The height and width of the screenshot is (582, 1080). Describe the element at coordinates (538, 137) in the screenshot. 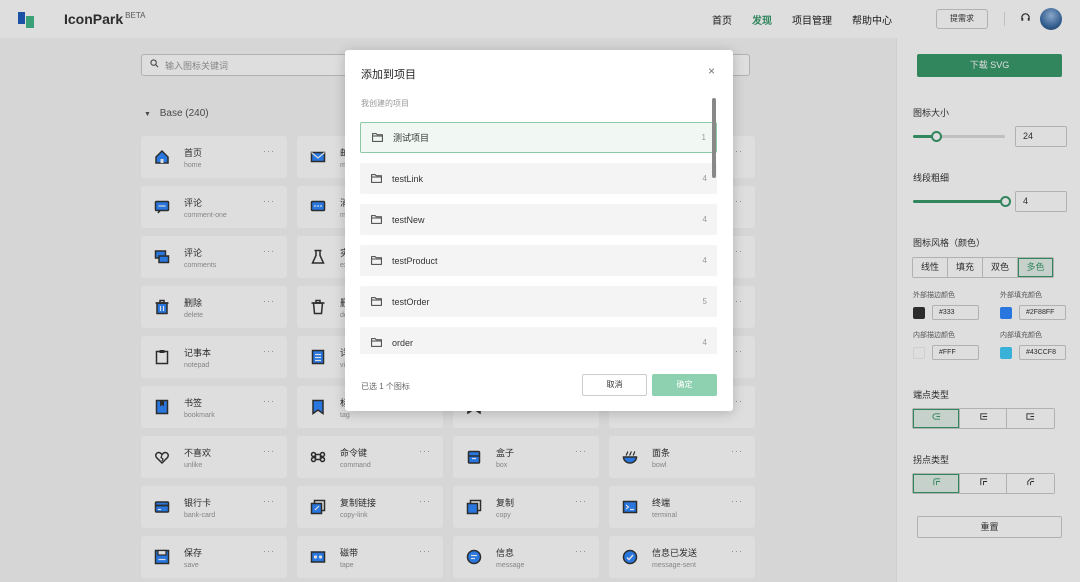

I see `project-item: 测试项目 1` at that location.